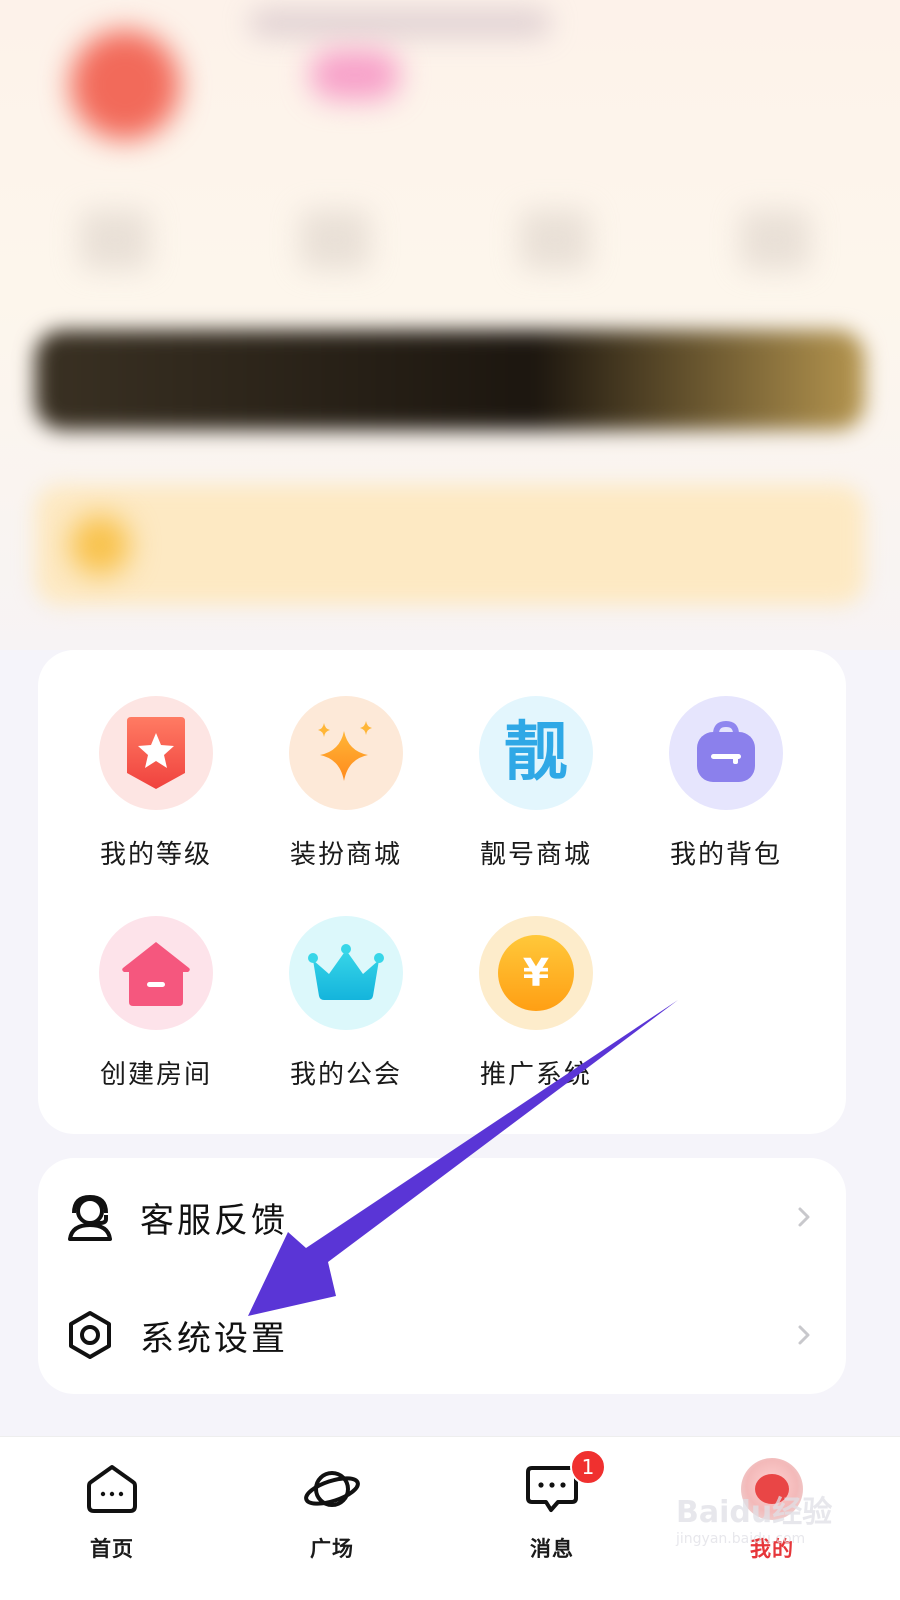 The image size is (900, 1600). What do you see at coordinates (156, 973) in the screenshot?
I see `house-icon` at bounding box center [156, 973].